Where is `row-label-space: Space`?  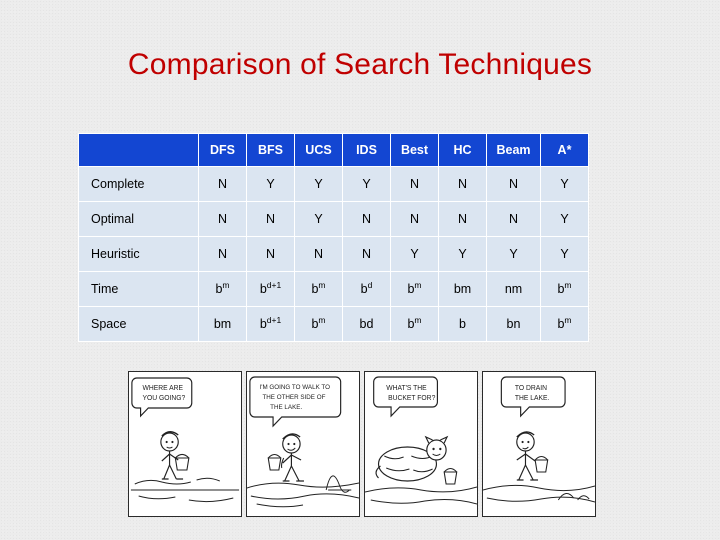
row-label-space: Space is located at coordinates (138, 324).